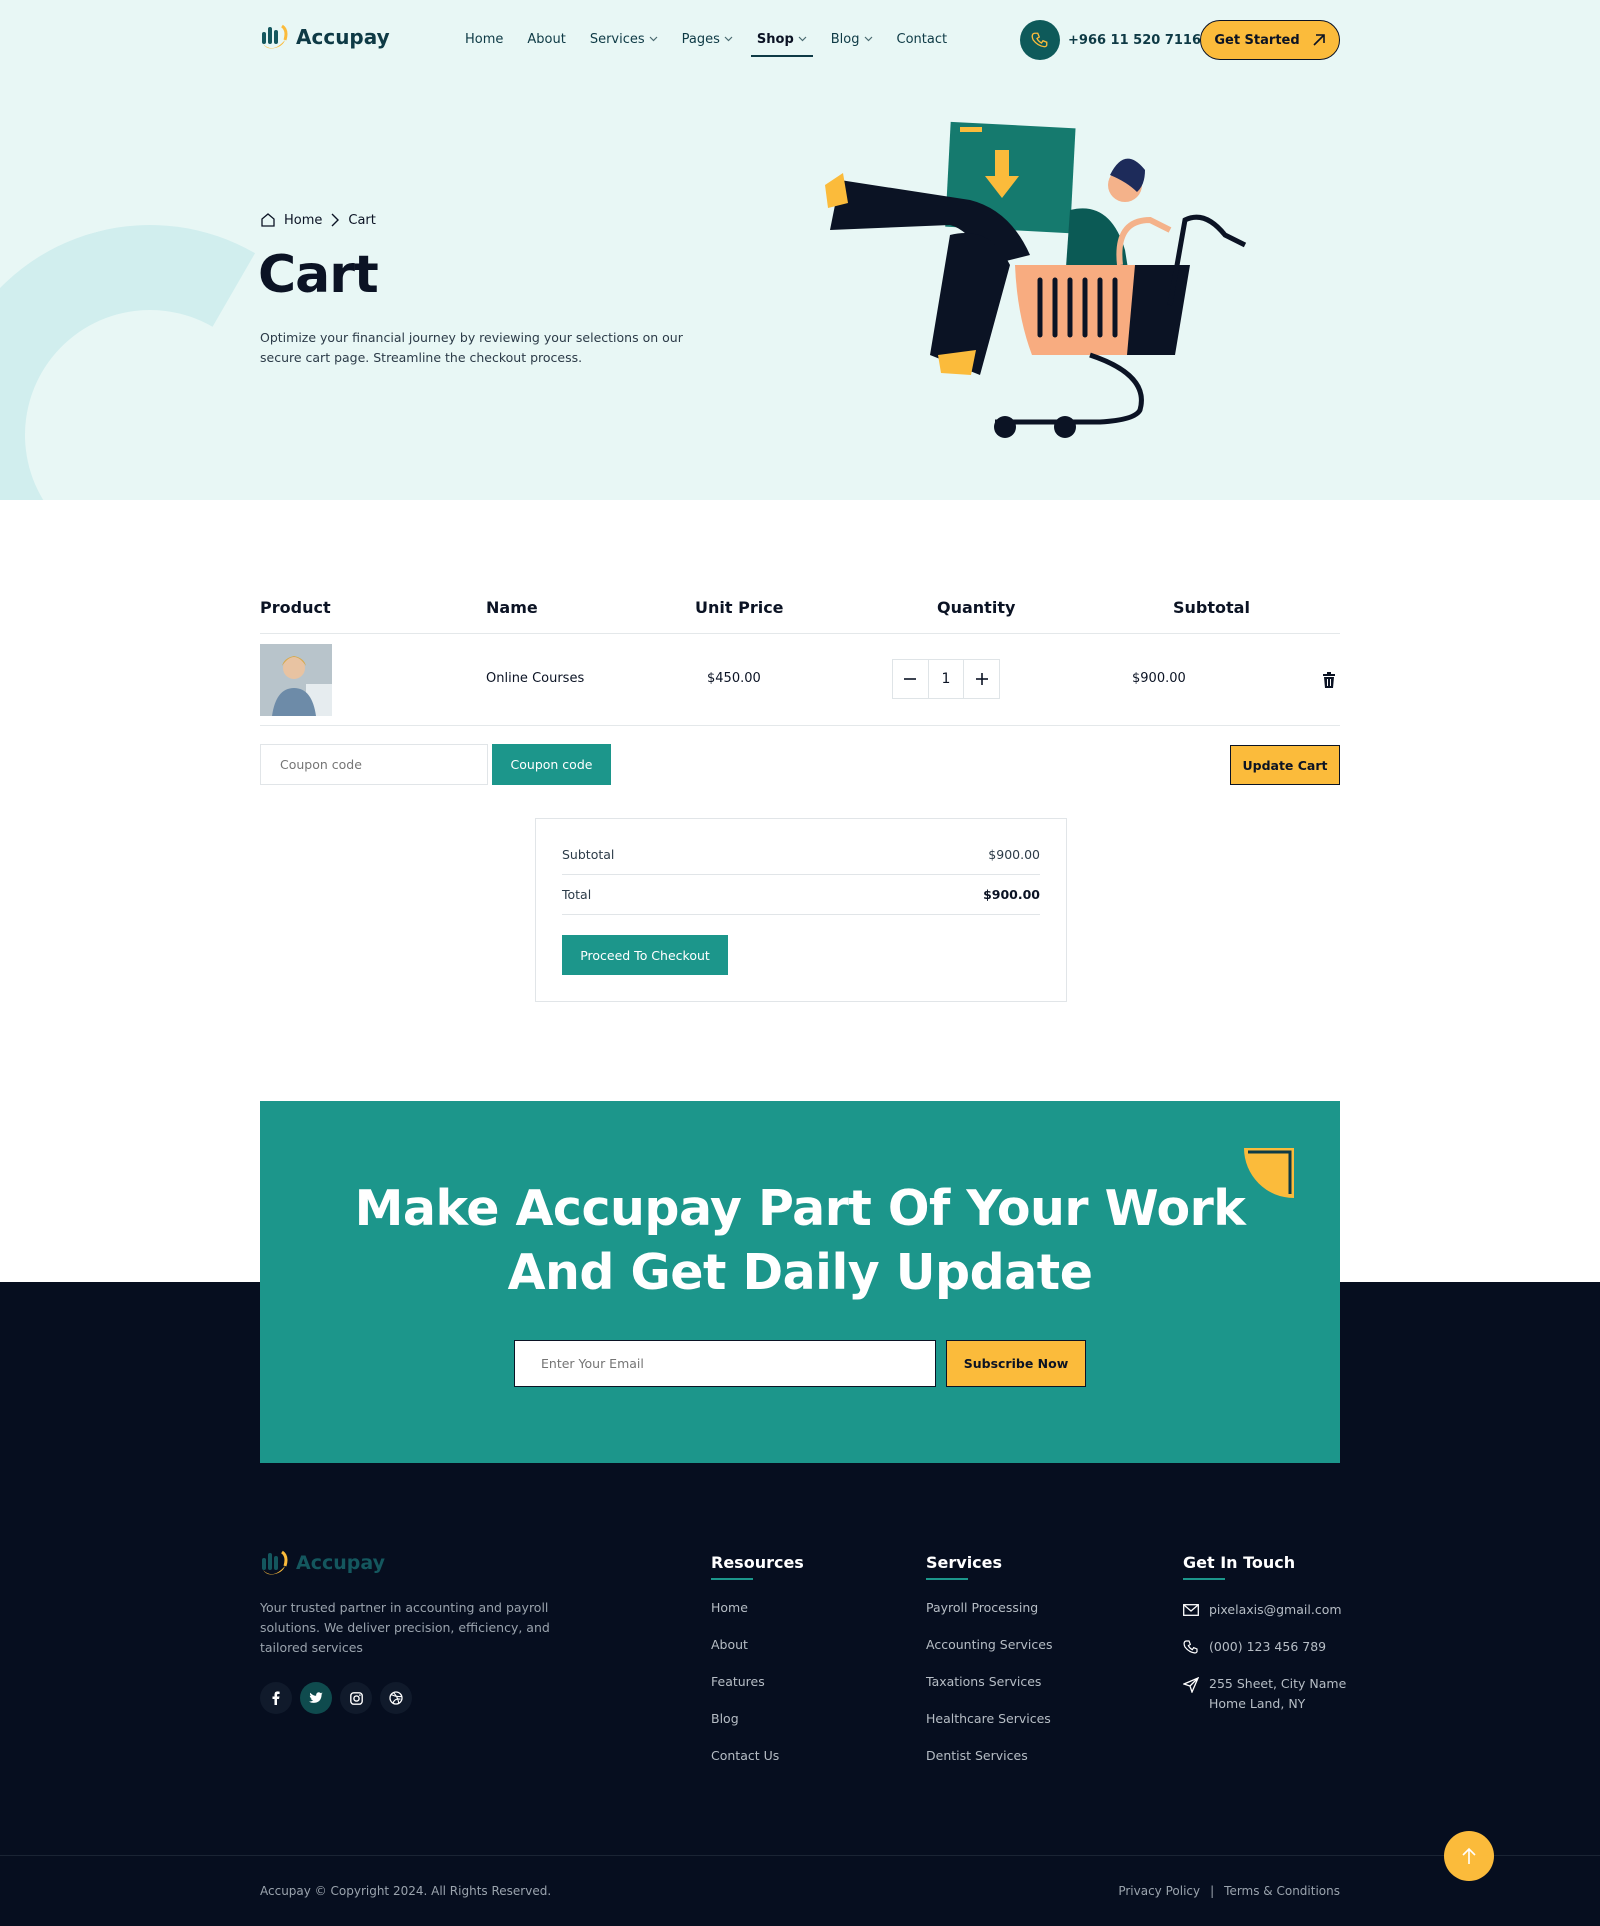 The width and height of the screenshot is (1600, 1926). I want to click on arrow-up-icon, so click(1469, 1855).